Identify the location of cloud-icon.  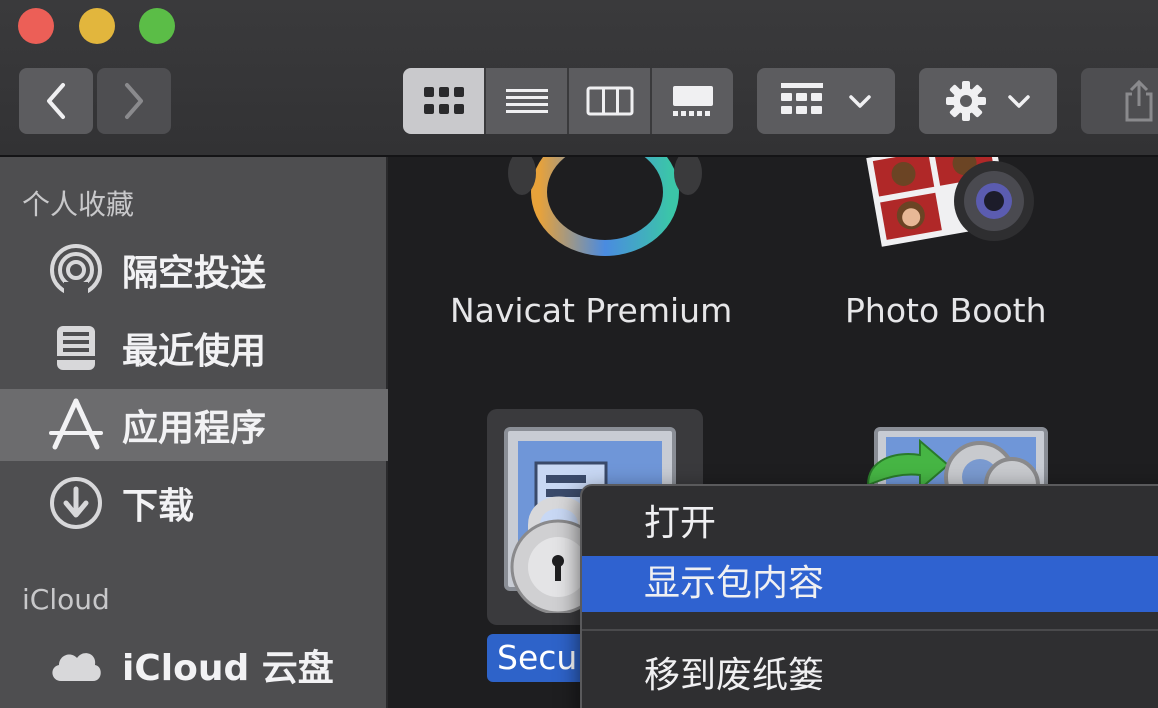
(76, 665).